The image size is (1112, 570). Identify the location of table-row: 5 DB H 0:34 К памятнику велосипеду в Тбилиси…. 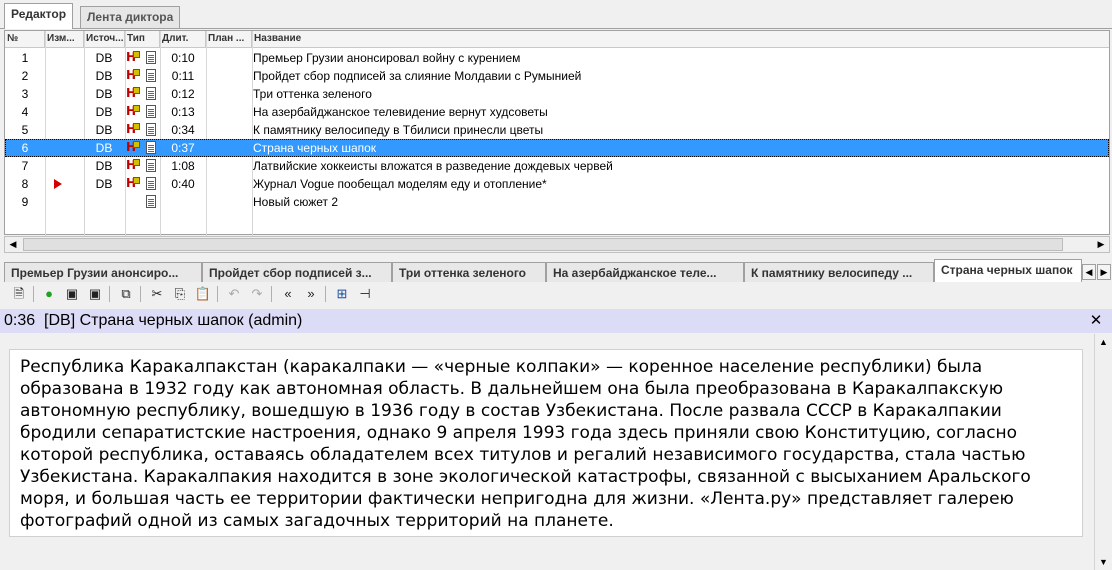
(557, 130).